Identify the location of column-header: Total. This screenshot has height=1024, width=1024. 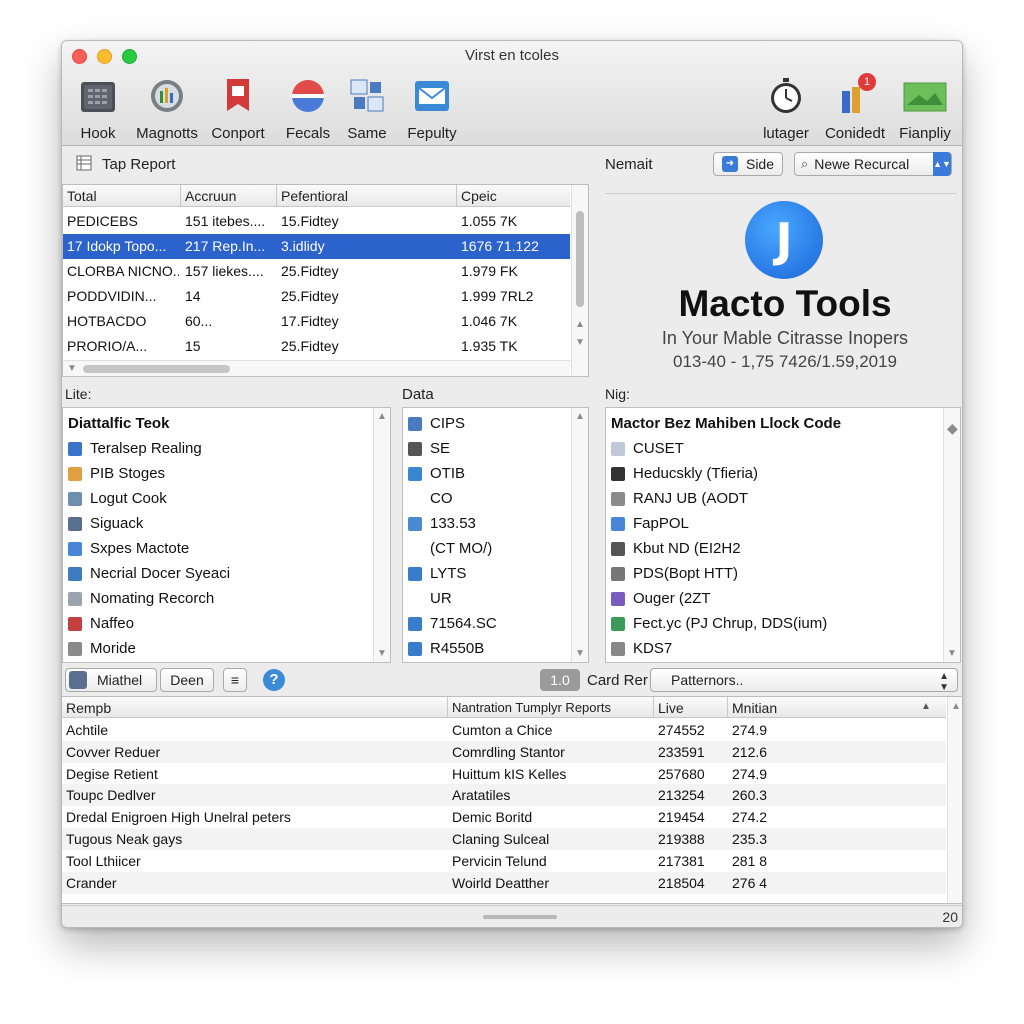
(82, 196).